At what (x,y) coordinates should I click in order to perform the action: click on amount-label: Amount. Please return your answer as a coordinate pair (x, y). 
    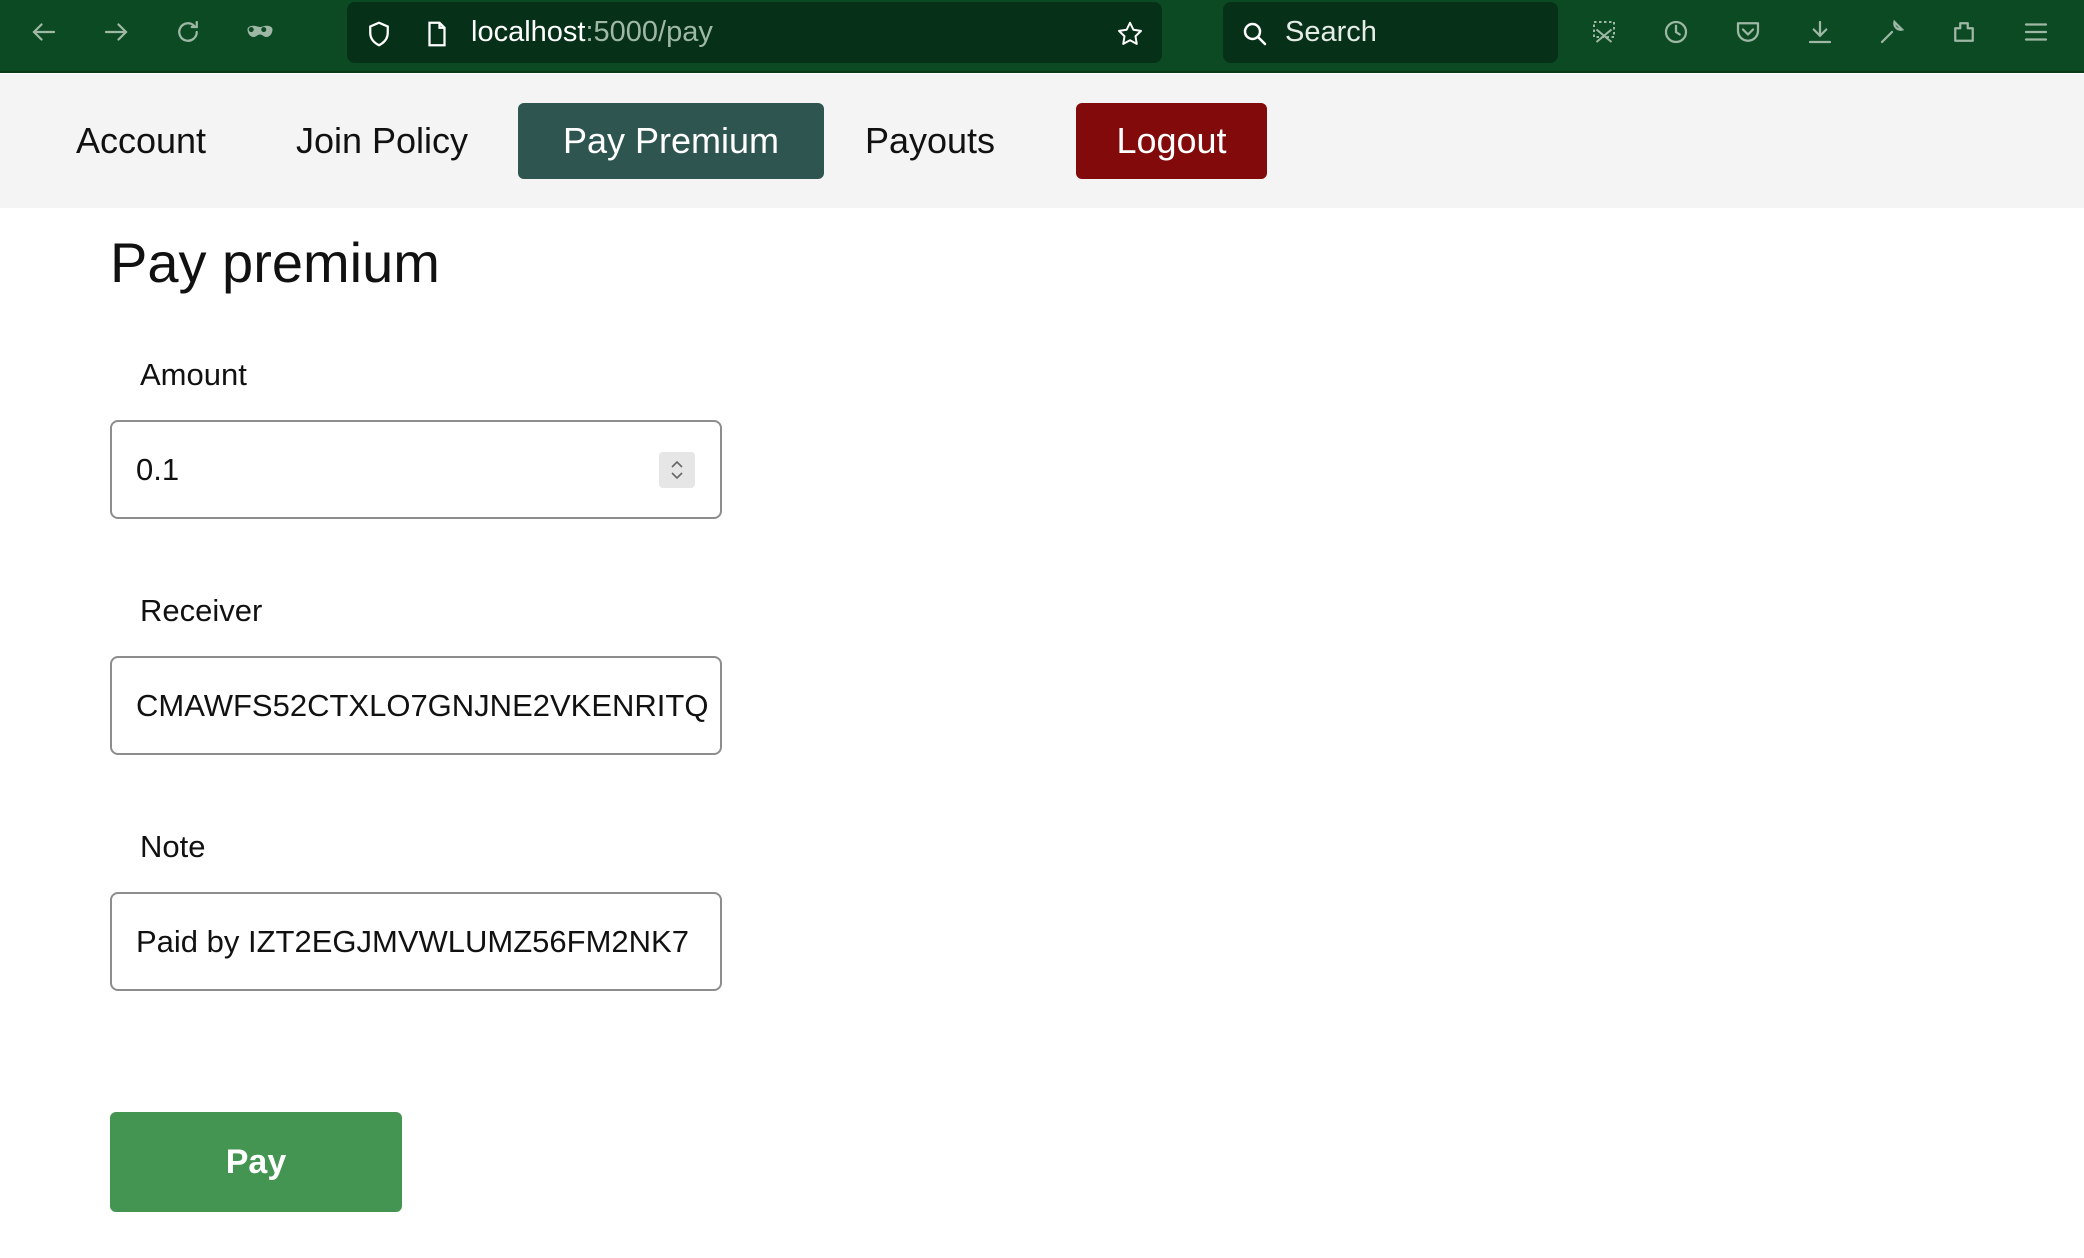
    Looking at the image, I should click on (193, 374).